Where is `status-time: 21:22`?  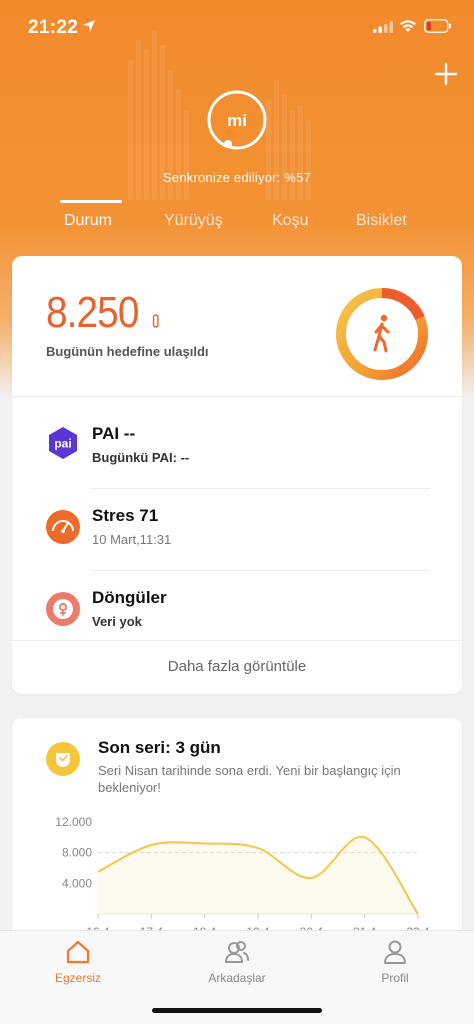 status-time: 21:22 is located at coordinates (53, 27).